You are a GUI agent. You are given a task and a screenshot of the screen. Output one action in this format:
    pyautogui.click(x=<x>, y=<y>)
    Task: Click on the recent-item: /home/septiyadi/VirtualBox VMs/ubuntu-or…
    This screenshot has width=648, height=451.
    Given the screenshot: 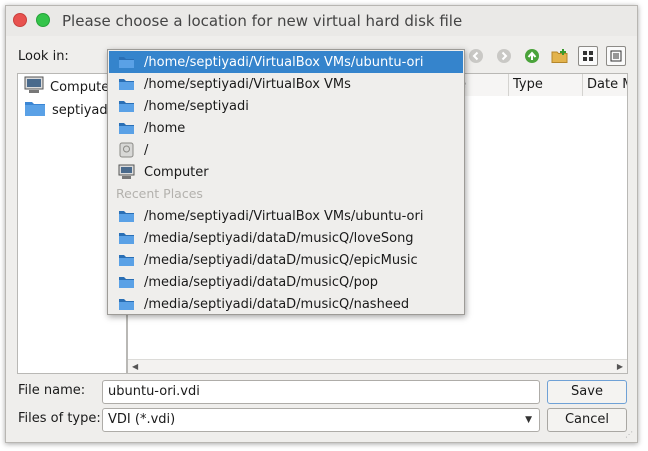 What is the action you would take?
    pyautogui.click(x=286, y=216)
    